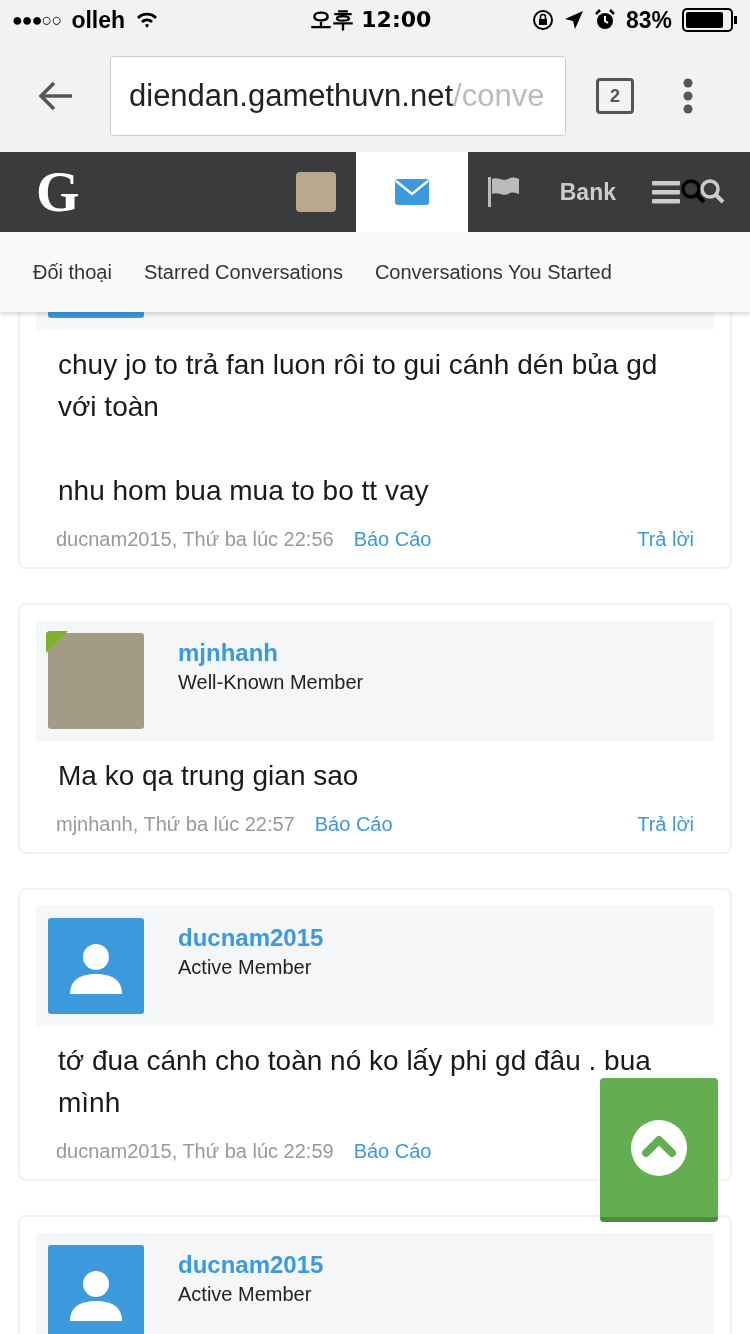  Describe the element at coordinates (710, 20) in the screenshot. I see `battery-icon` at that location.